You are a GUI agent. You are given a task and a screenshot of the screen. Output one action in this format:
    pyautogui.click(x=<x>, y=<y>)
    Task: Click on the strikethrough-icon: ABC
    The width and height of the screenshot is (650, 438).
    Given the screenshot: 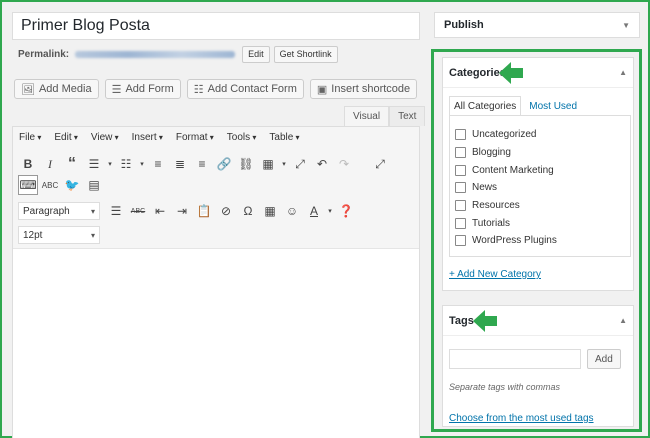 What is the action you would take?
    pyautogui.click(x=138, y=211)
    